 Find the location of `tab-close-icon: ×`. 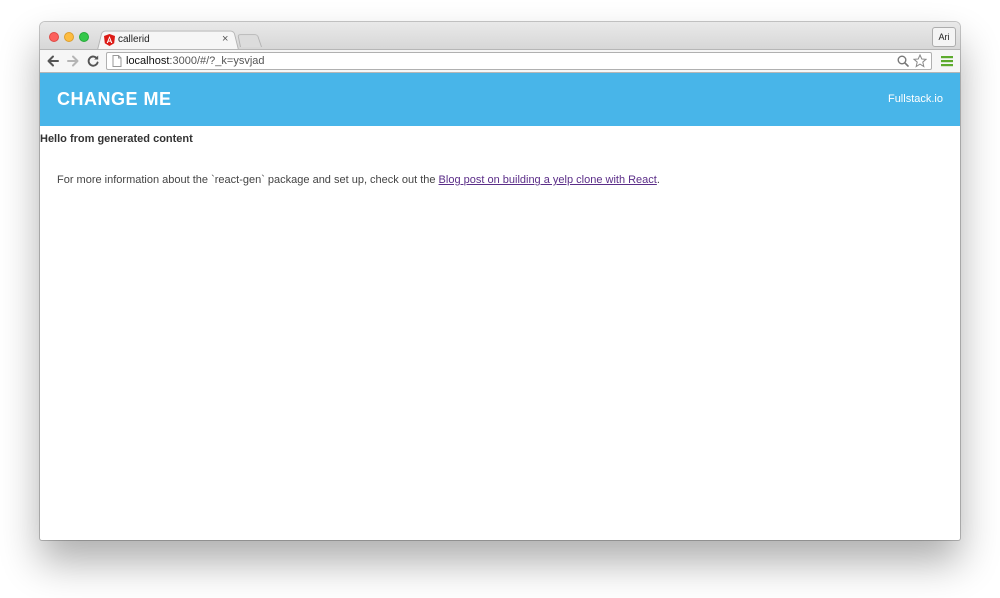

tab-close-icon: × is located at coordinates (225, 39).